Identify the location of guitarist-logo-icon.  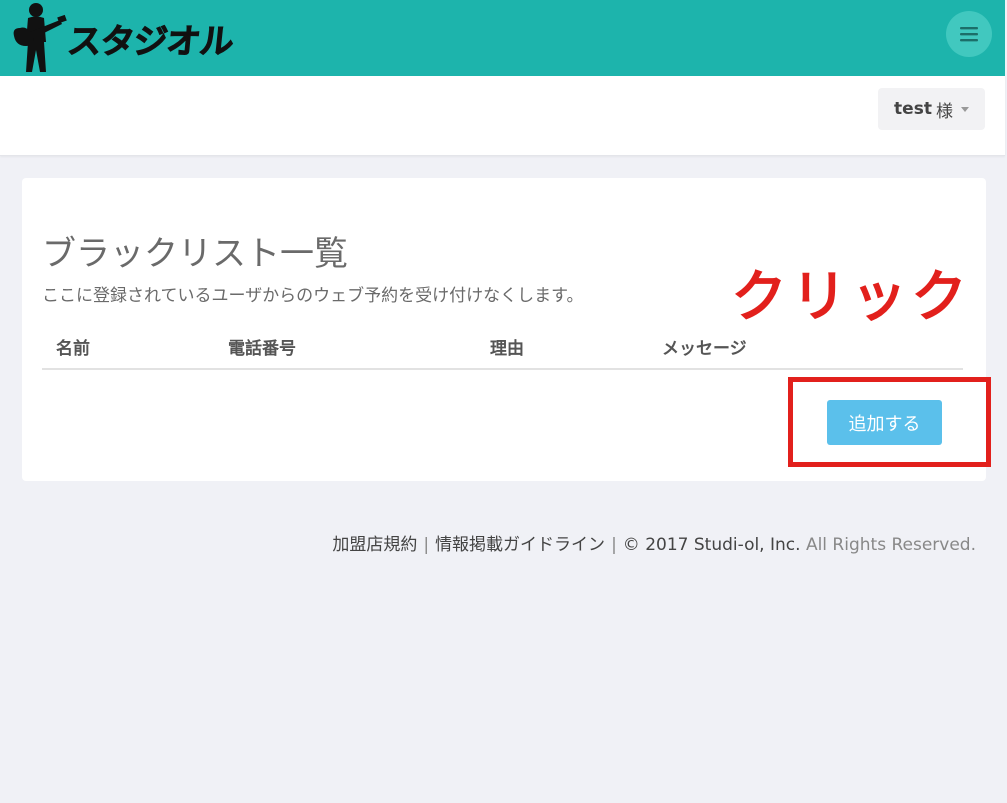
(40, 37).